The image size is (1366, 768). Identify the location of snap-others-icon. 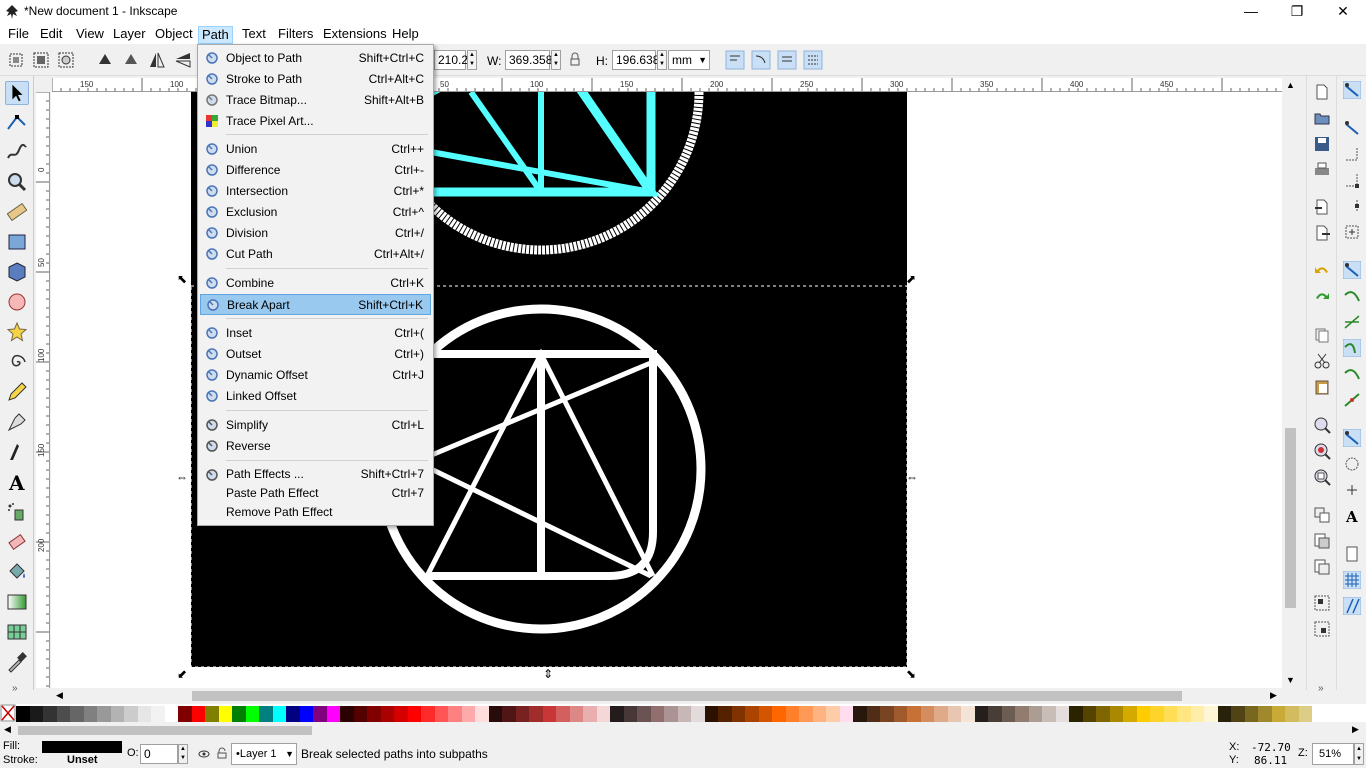
(1352, 438).